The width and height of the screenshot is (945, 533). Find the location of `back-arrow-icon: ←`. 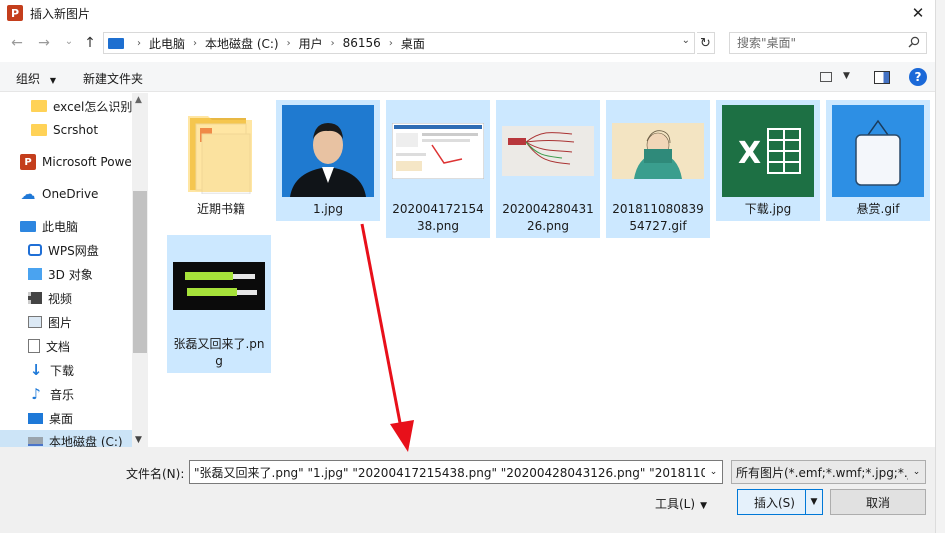

back-arrow-icon: ← is located at coordinates (17, 43).